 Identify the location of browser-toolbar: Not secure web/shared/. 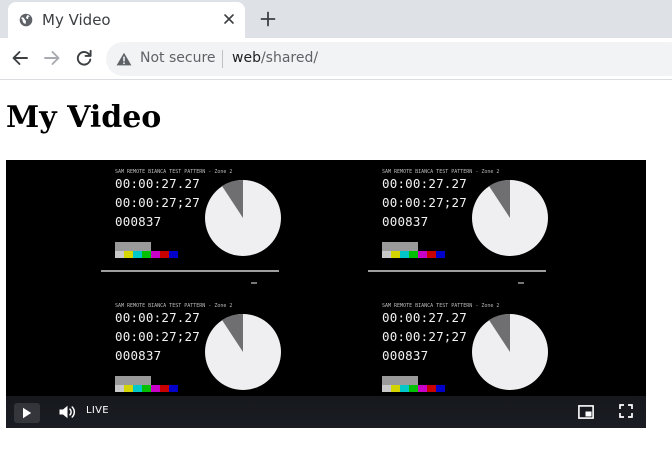
(336, 59).